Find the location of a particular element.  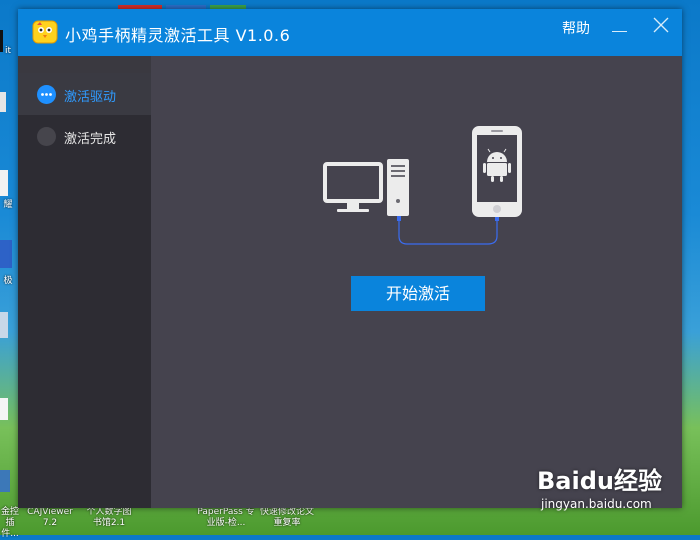

usb-plug-pc is located at coordinates (399, 218).